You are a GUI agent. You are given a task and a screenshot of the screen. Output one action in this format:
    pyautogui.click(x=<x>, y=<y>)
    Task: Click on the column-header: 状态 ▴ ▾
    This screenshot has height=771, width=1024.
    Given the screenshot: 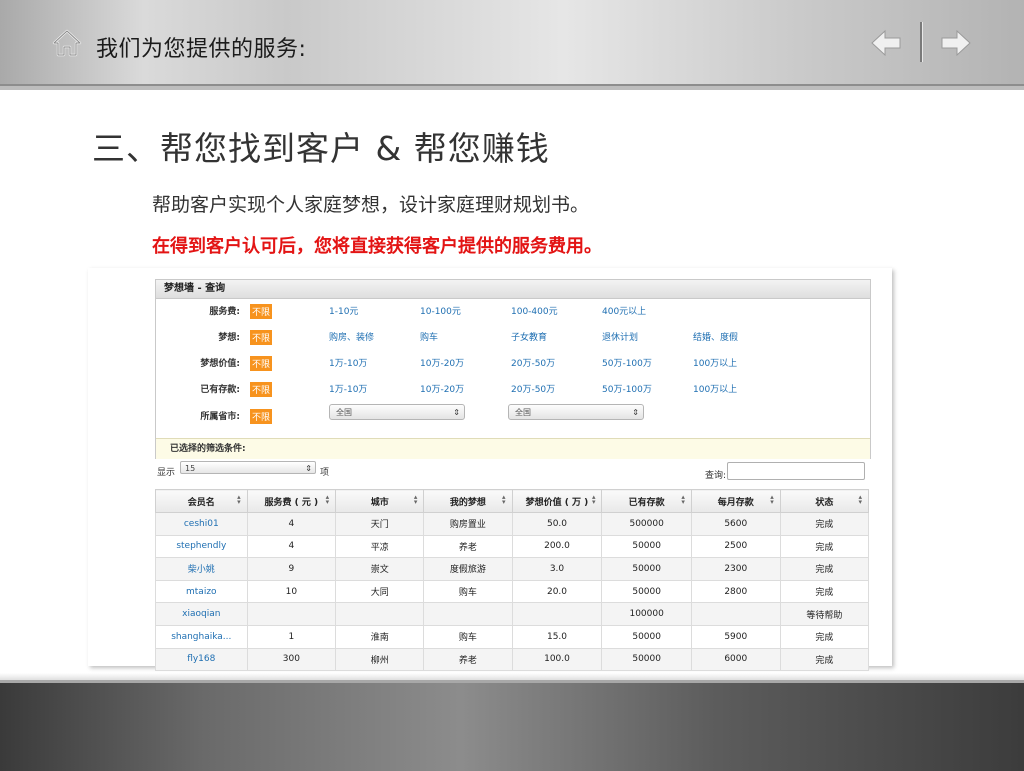 What is the action you would take?
    pyautogui.click(x=824, y=501)
    